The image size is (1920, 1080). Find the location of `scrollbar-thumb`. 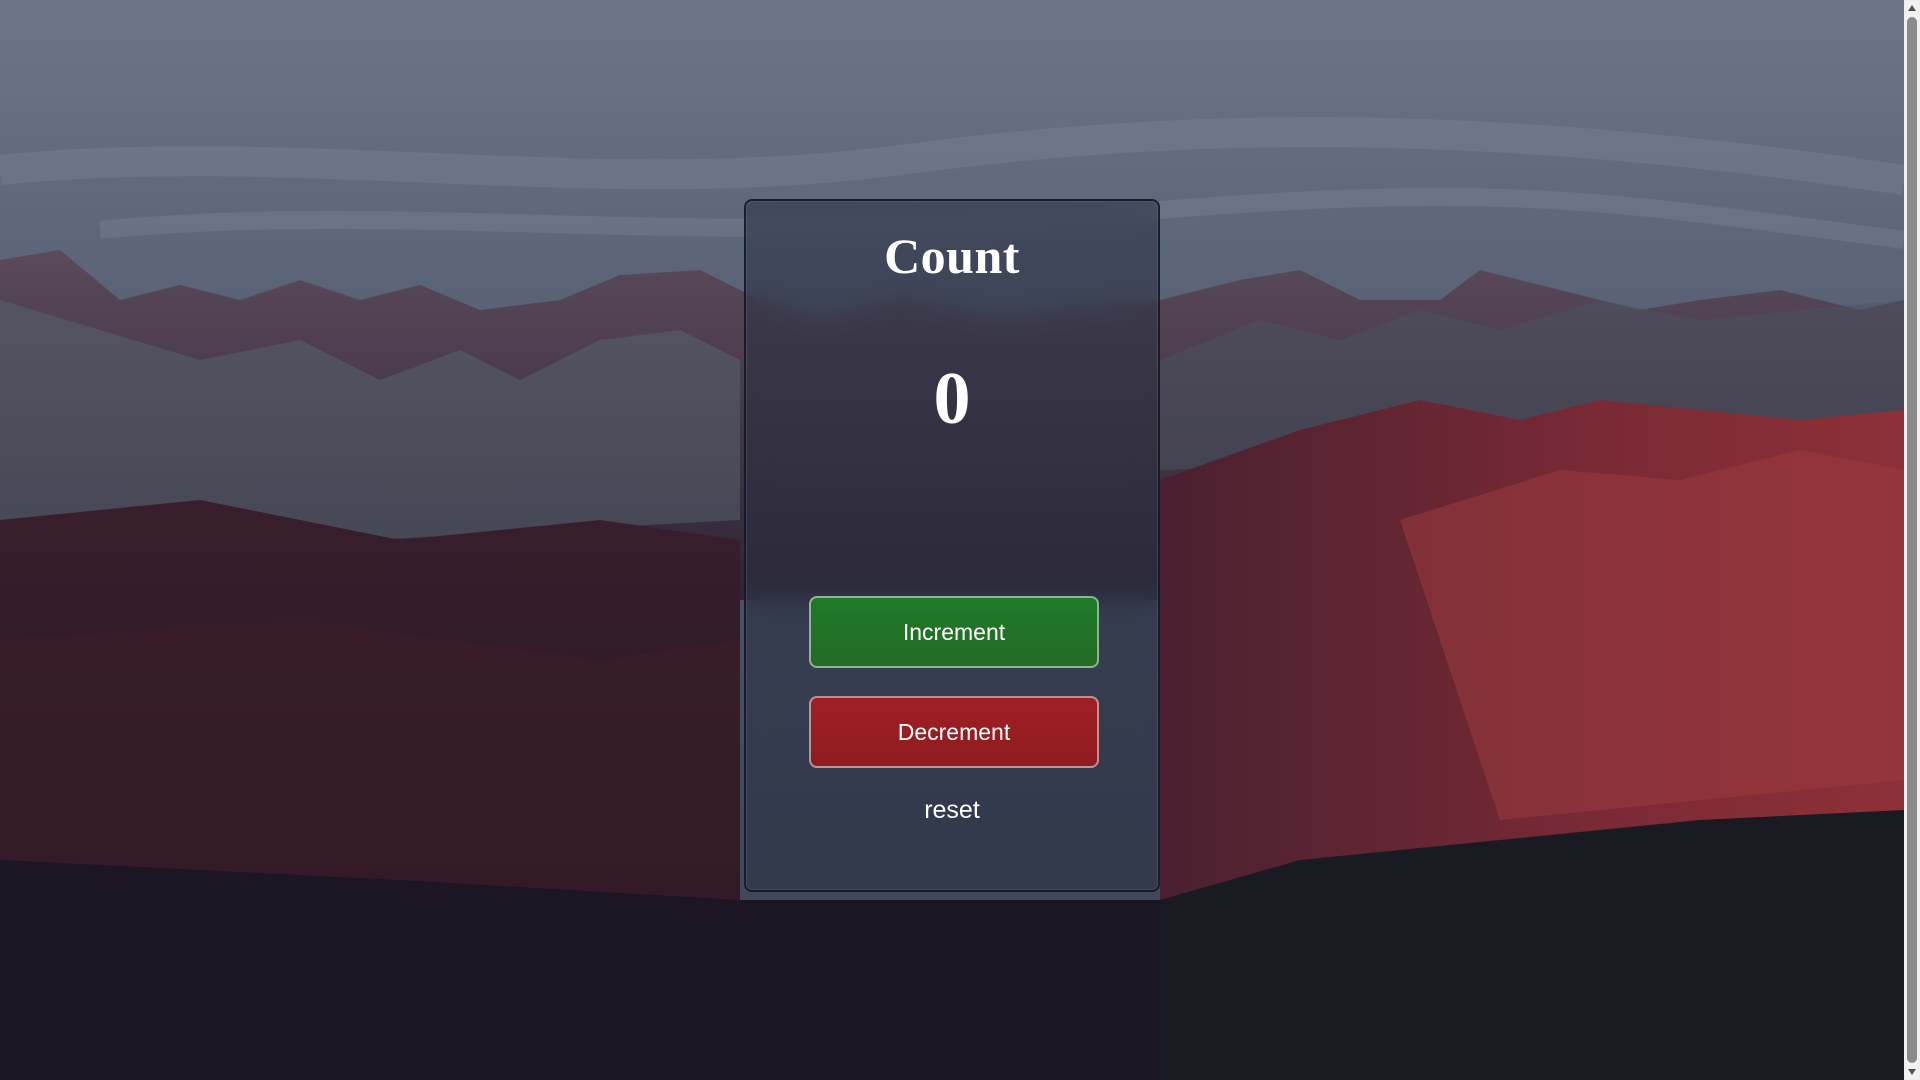

scrollbar-thumb is located at coordinates (1912, 540).